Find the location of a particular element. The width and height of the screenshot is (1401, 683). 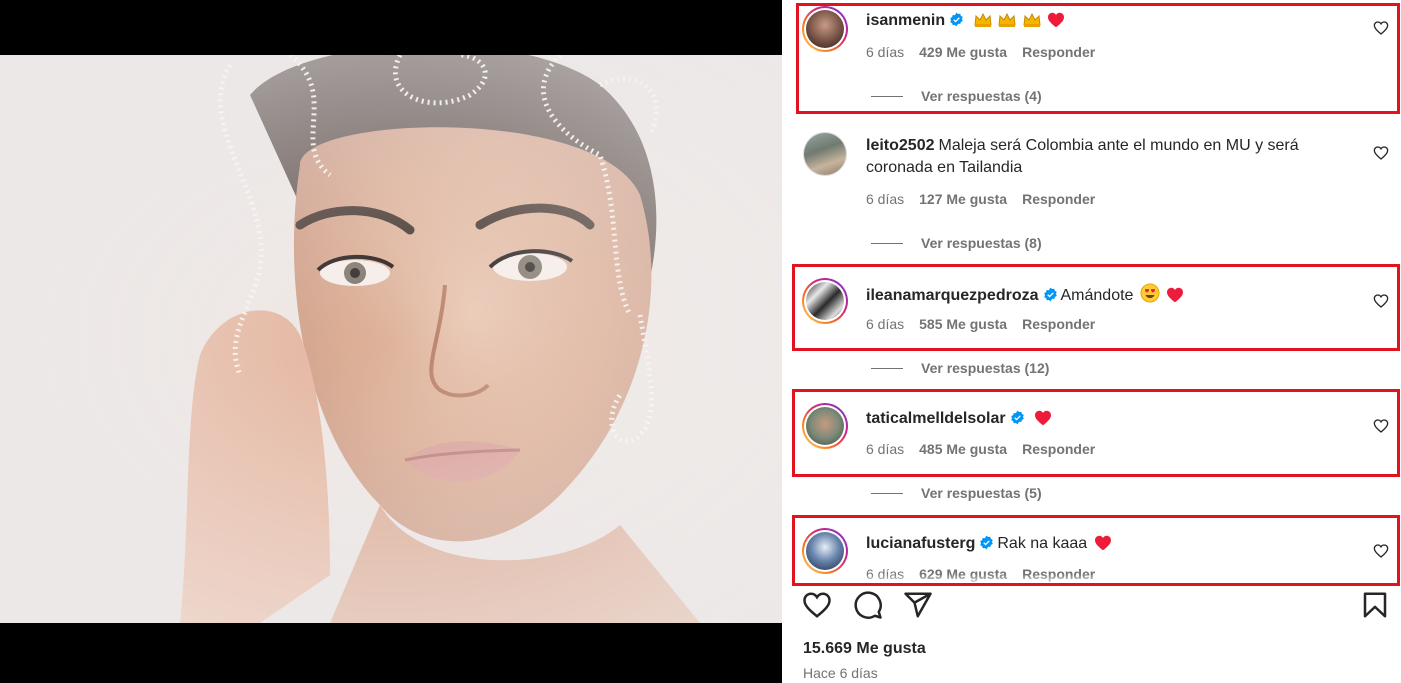

highlight-box is located at coordinates (1096, 433).